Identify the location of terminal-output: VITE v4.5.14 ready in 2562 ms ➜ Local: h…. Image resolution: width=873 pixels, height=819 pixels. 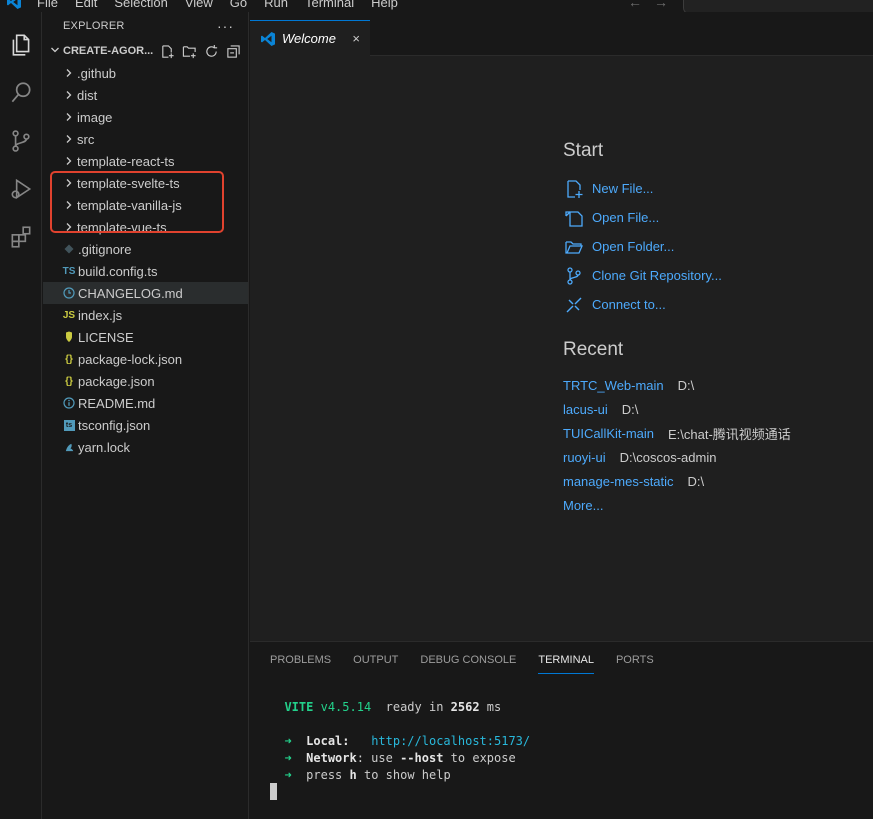
(400, 741).